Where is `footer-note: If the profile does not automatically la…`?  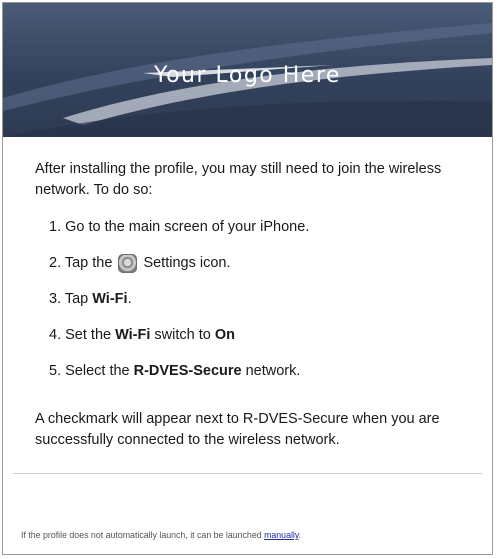
footer-note: If the profile does not automatically la… is located at coordinates (161, 535).